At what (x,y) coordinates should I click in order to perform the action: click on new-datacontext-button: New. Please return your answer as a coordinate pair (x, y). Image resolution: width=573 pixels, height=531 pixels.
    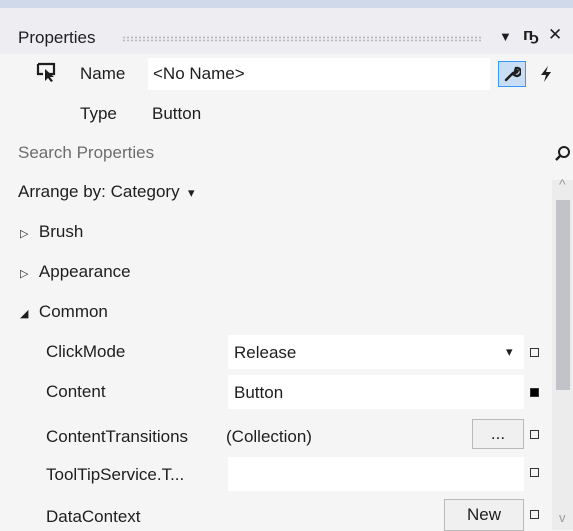
    Looking at the image, I should click on (484, 515).